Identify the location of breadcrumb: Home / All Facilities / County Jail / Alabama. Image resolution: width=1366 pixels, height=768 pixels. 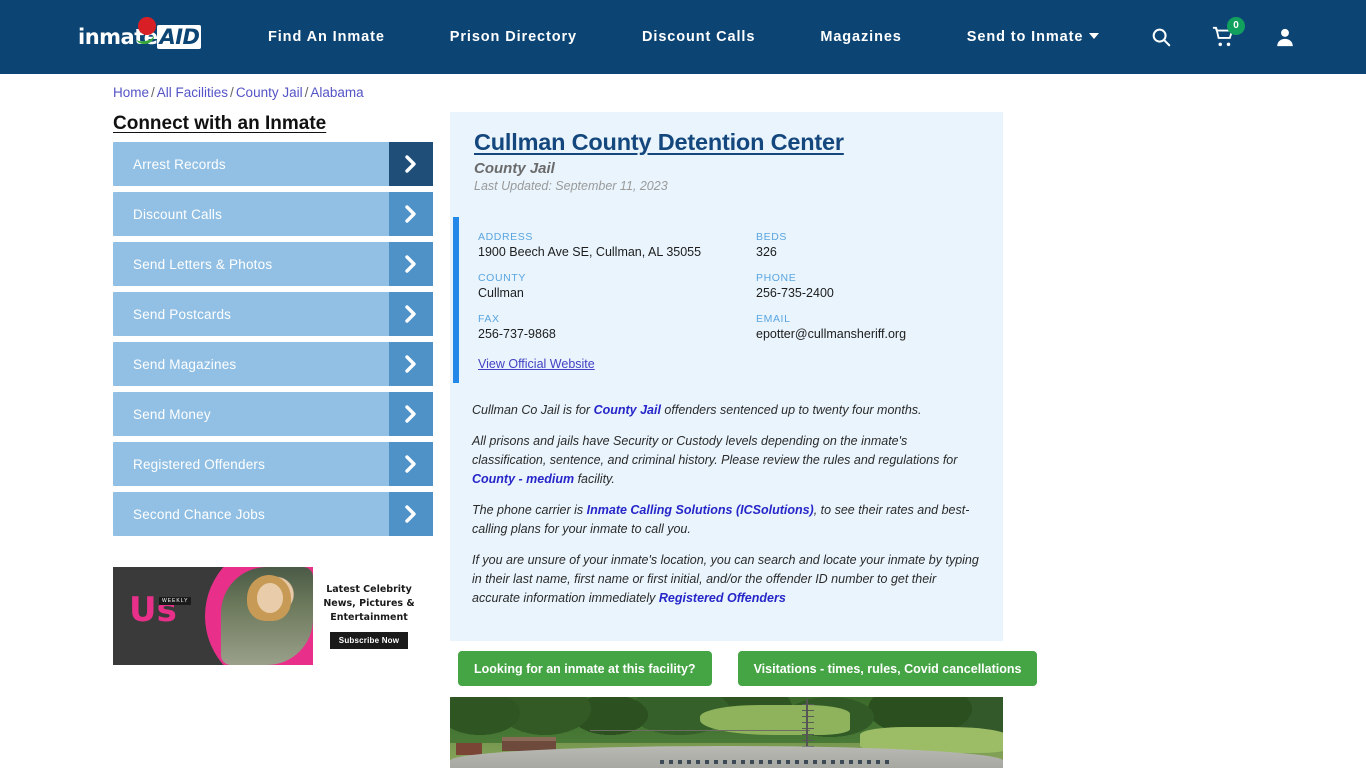
(238, 92).